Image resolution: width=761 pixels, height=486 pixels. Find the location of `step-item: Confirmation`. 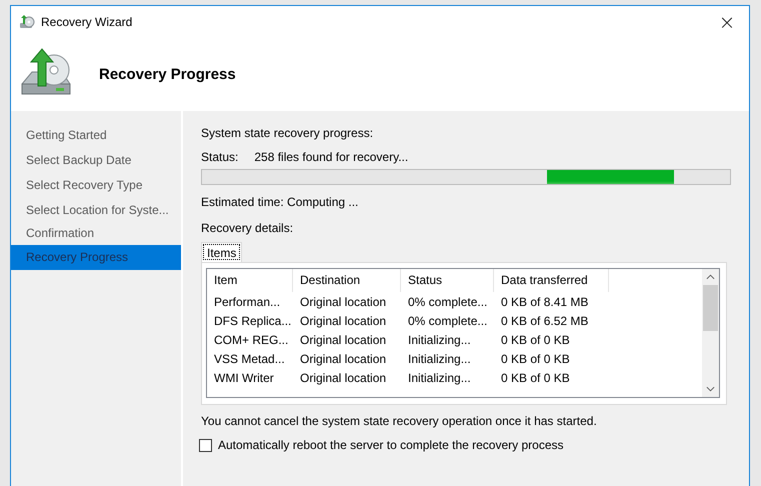

step-item: Confirmation is located at coordinates (96, 234).